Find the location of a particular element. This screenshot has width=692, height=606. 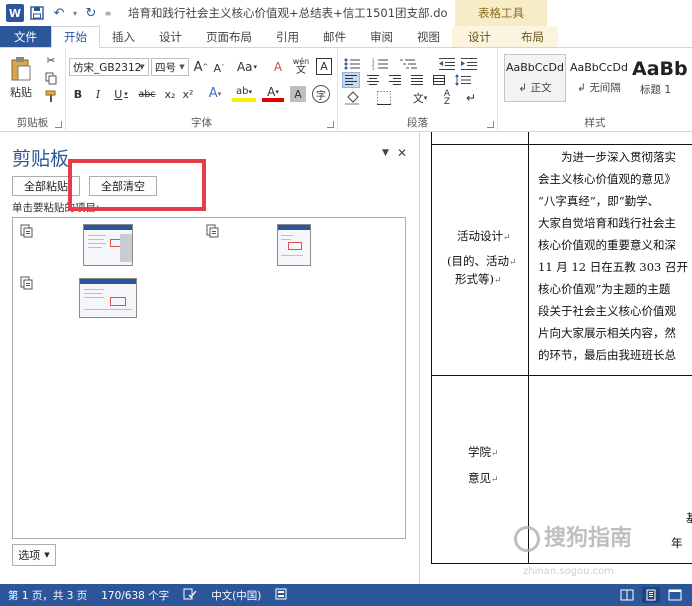

decrease-indent-icon is located at coordinates (447, 64).